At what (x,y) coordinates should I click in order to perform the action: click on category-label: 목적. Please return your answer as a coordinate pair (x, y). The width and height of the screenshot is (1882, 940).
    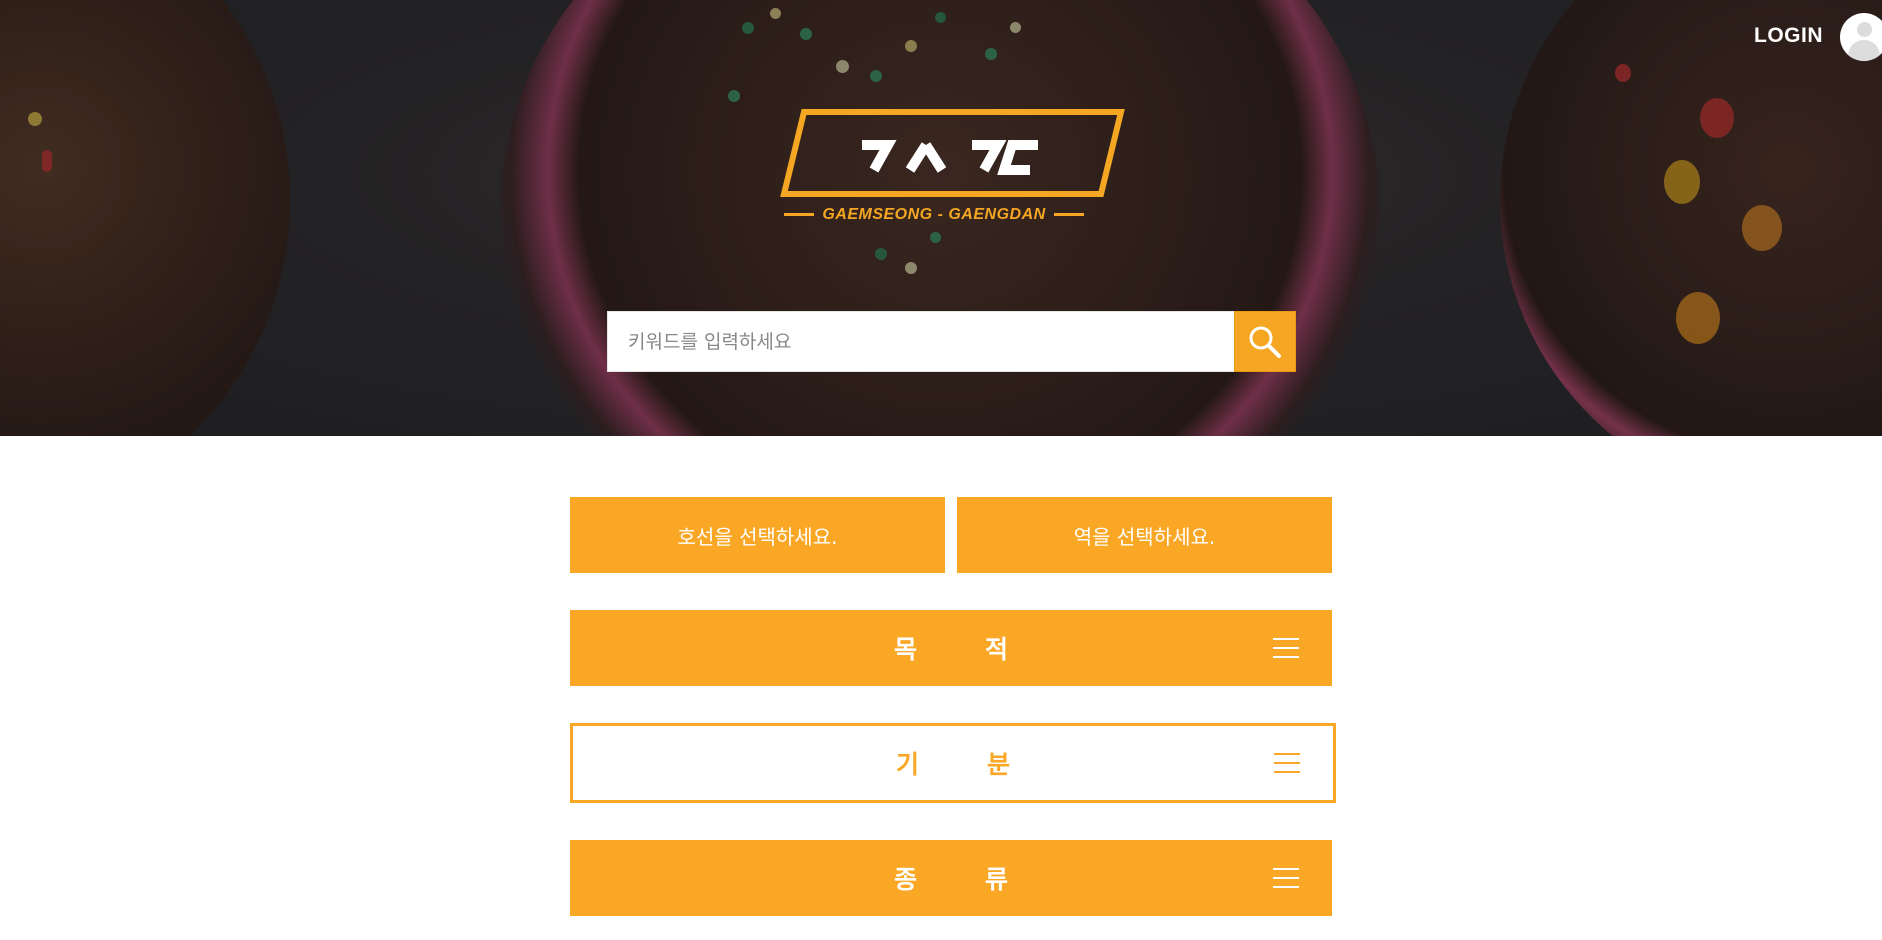
    Looking at the image, I should click on (984, 649).